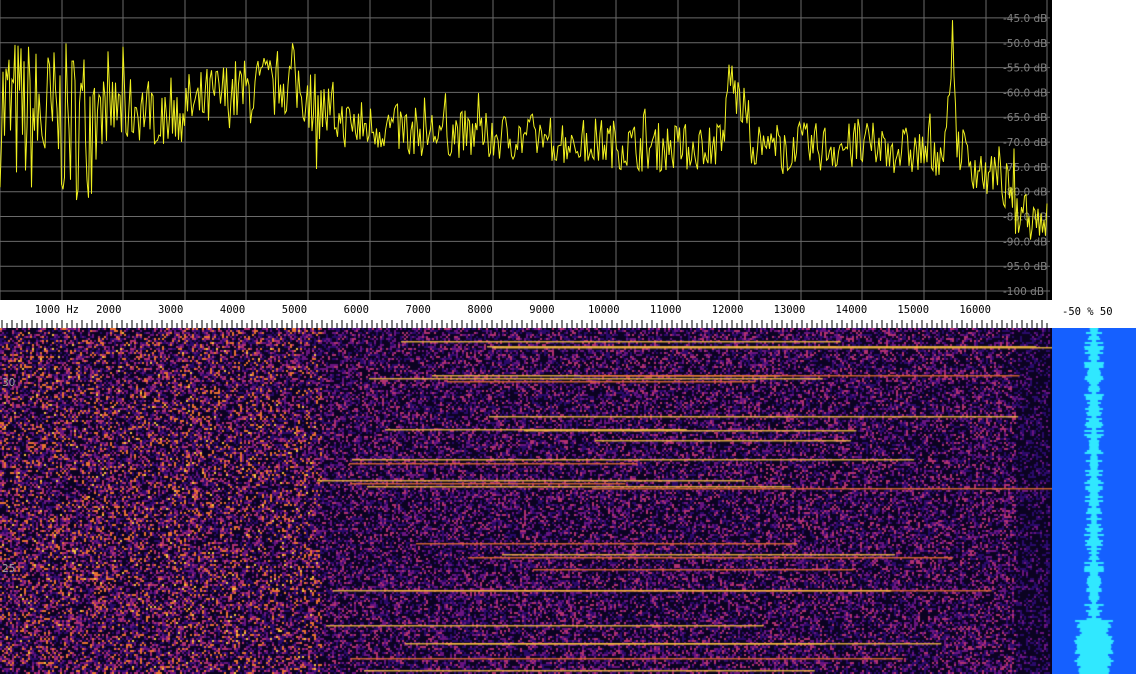 This screenshot has width=1136, height=674. What do you see at coordinates (1023, 292) in the screenshot?
I see `y-tick-label: -100 dB` at bounding box center [1023, 292].